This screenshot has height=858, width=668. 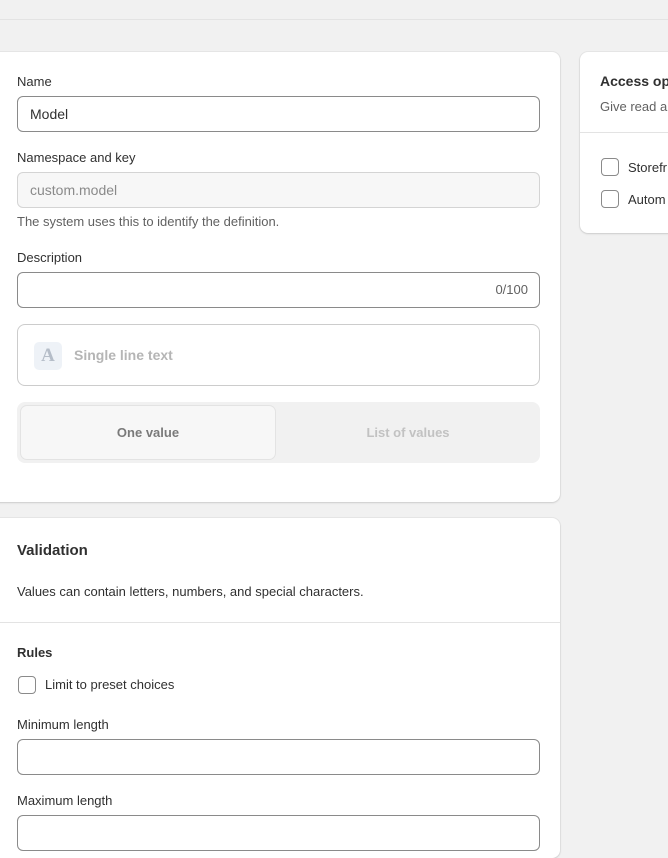 I want to click on name-label: Name, so click(x=34, y=81).